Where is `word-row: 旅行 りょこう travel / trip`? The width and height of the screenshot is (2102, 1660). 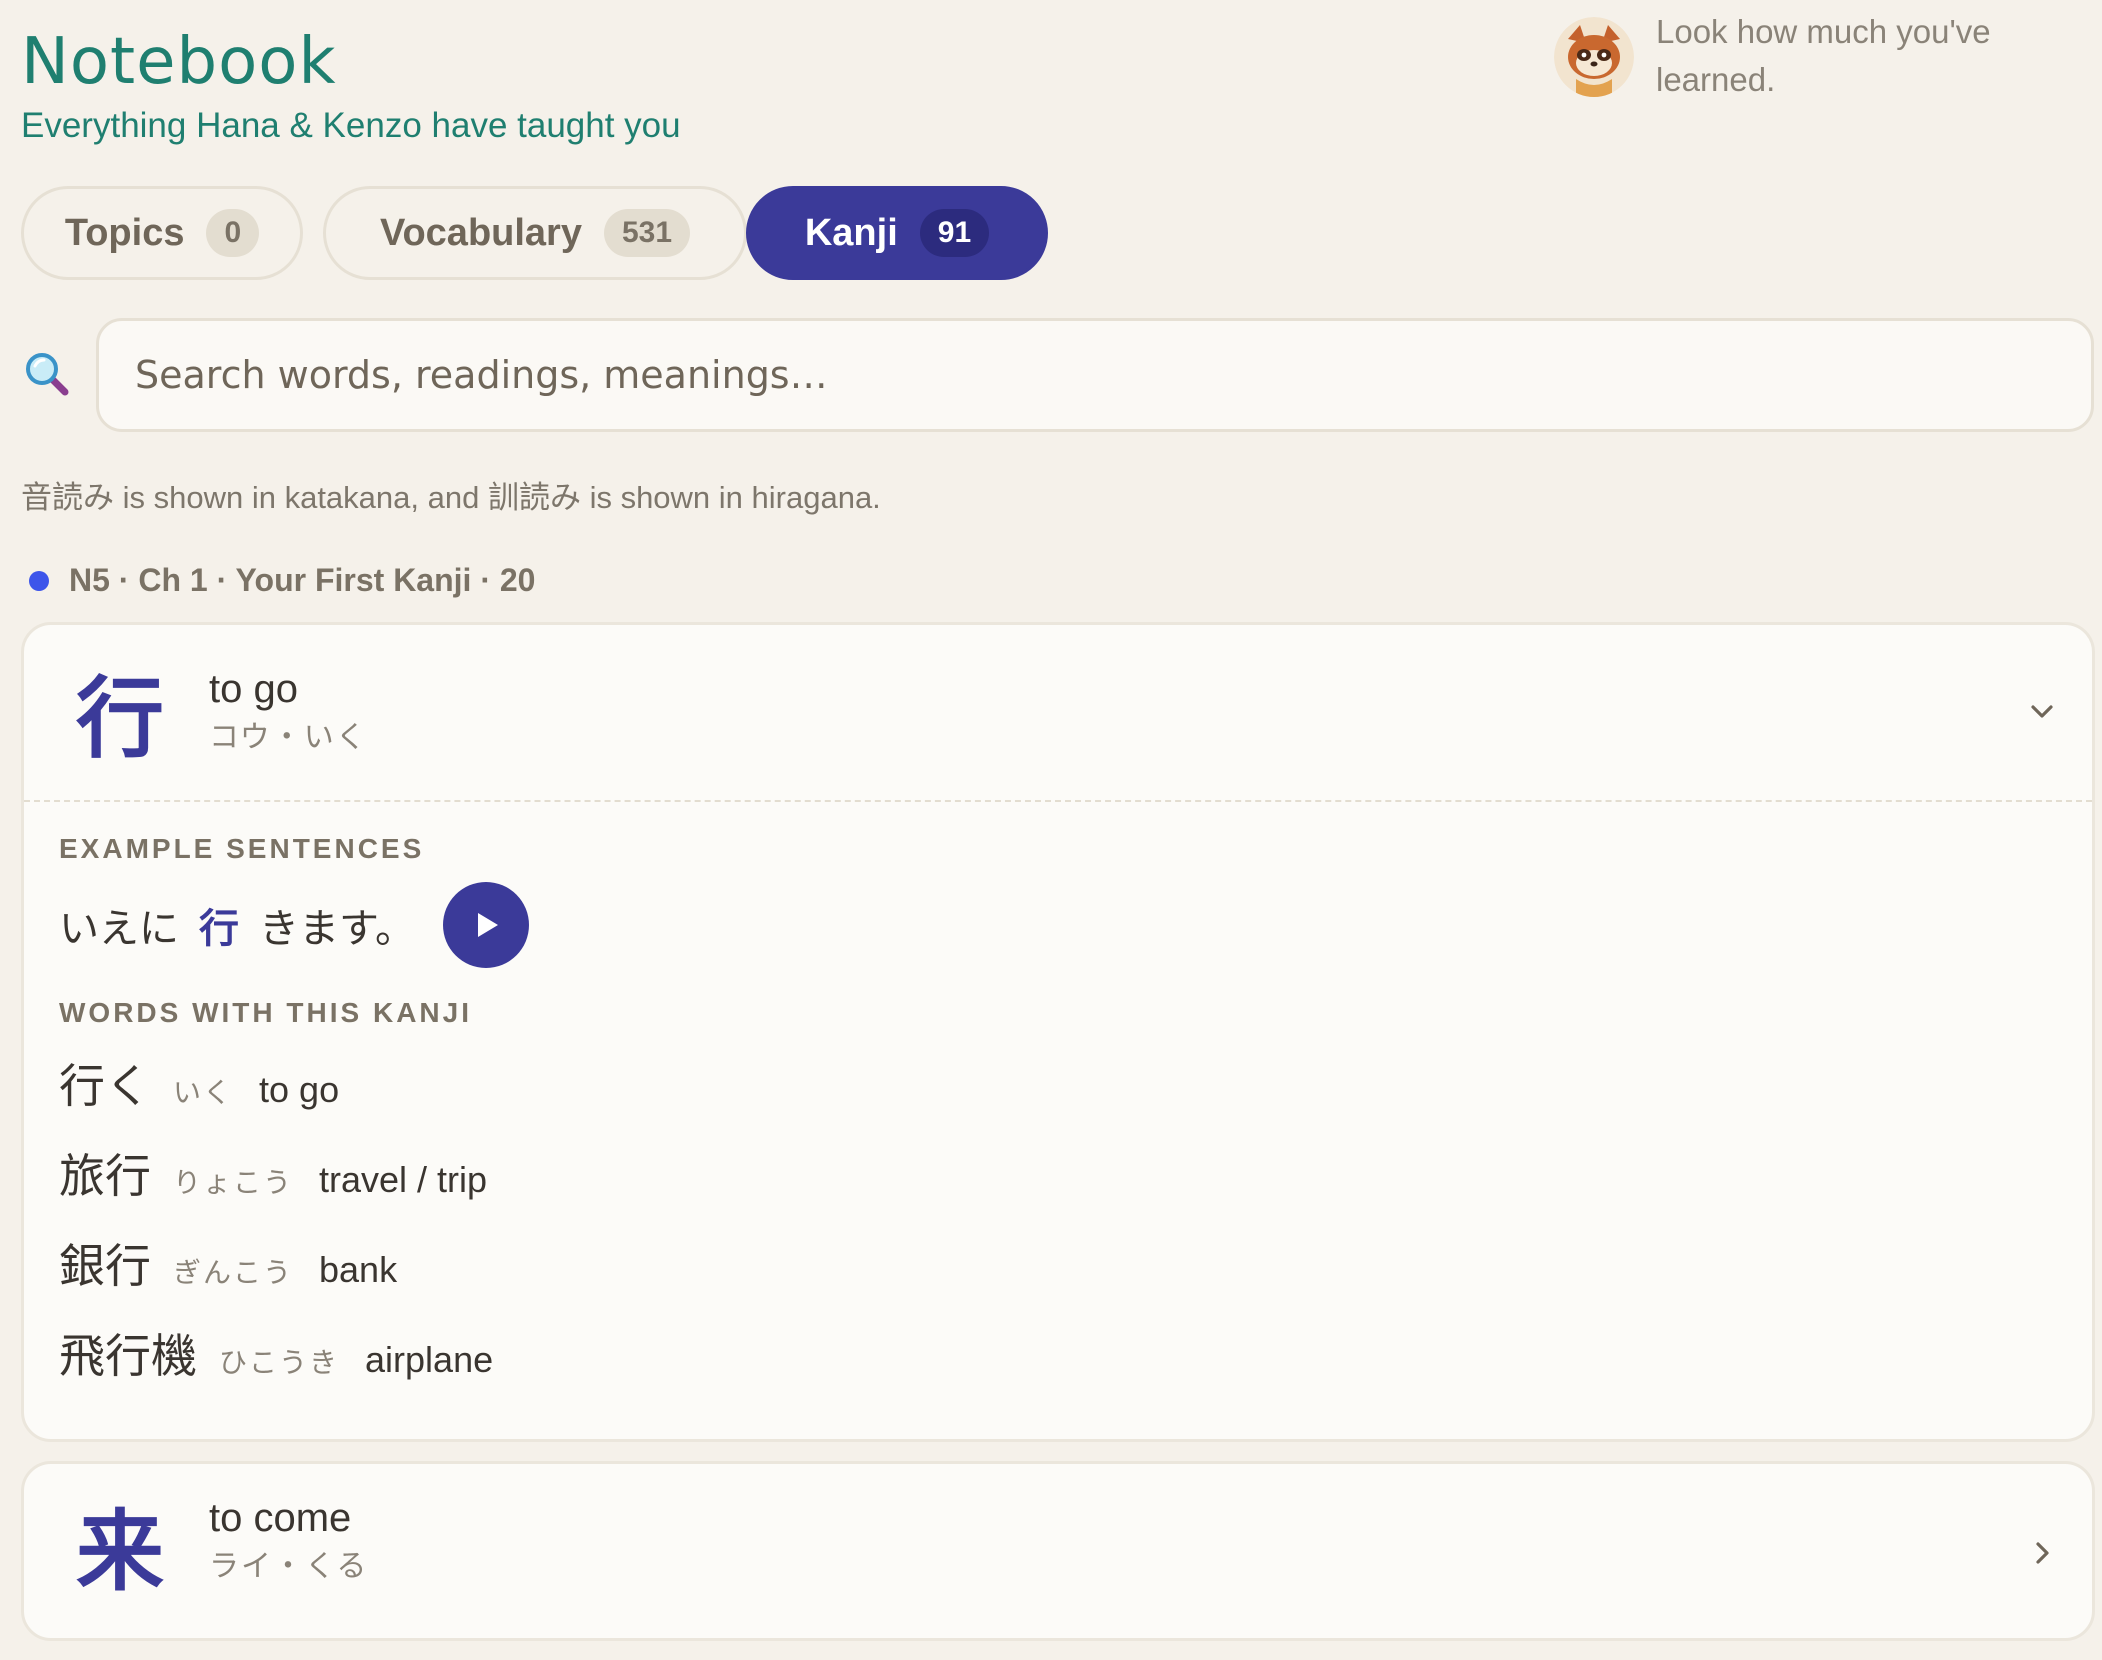 word-row: 旅行 りょこう travel / trip is located at coordinates (273, 1175).